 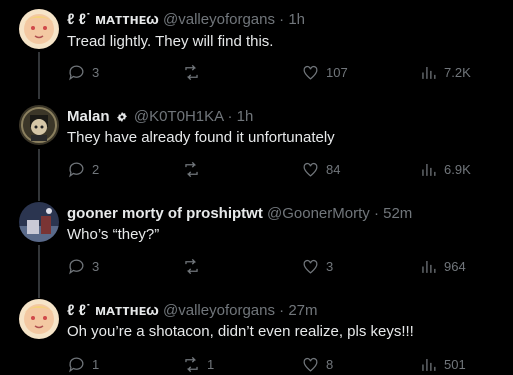 What do you see at coordinates (211, 364) in the screenshot?
I see `retweet-count: 1` at bounding box center [211, 364].